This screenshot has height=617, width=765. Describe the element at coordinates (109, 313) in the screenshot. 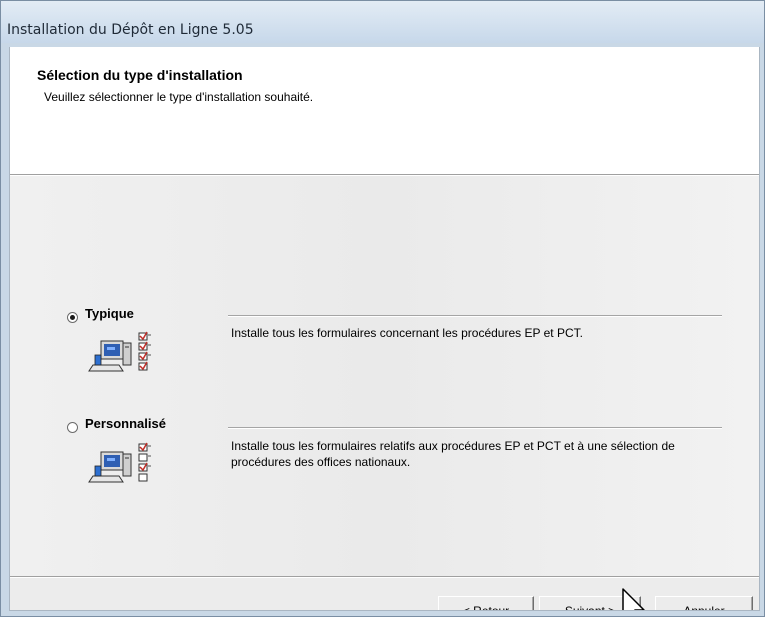

I see `typical-label: Typique` at that location.